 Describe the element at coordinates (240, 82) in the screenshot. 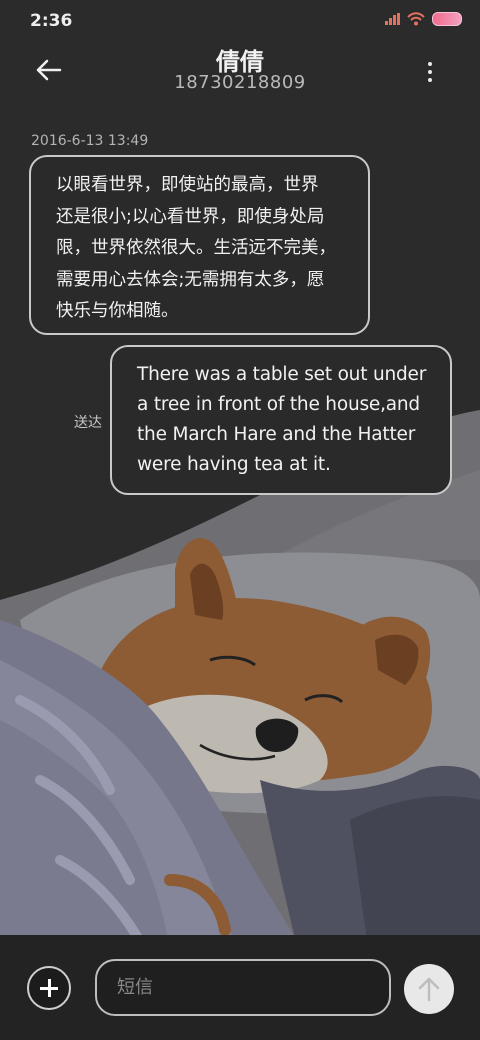

I see `contact-number: 18730218809` at that location.